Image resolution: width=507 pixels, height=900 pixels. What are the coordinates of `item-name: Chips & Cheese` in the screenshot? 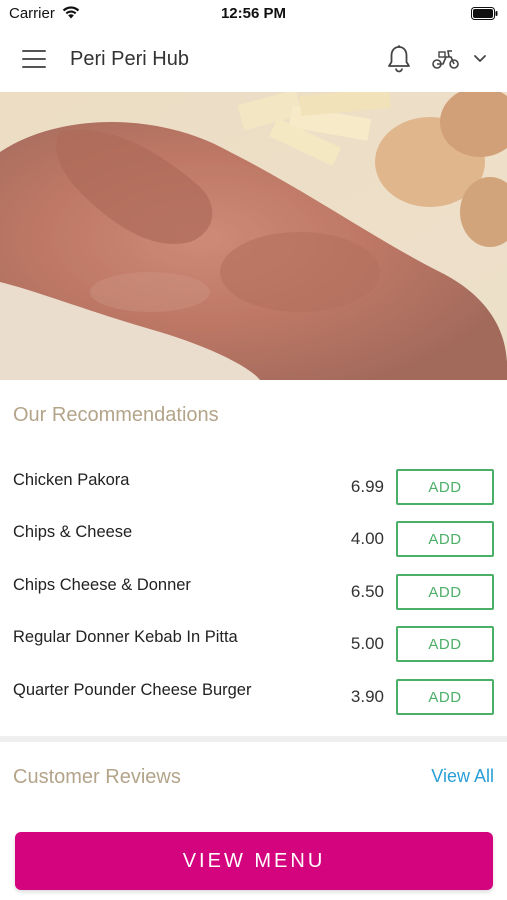 It's located at (73, 532).